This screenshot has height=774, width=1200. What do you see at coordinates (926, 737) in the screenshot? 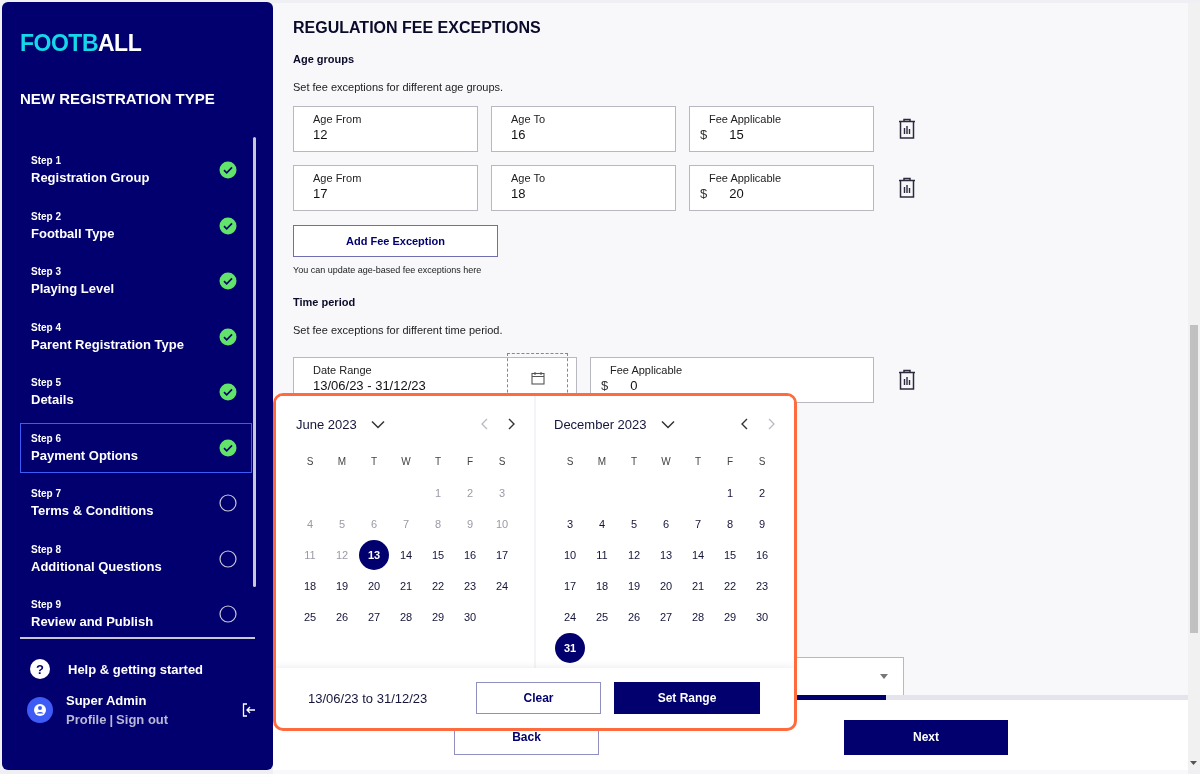
I see `next-button: Next` at bounding box center [926, 737].